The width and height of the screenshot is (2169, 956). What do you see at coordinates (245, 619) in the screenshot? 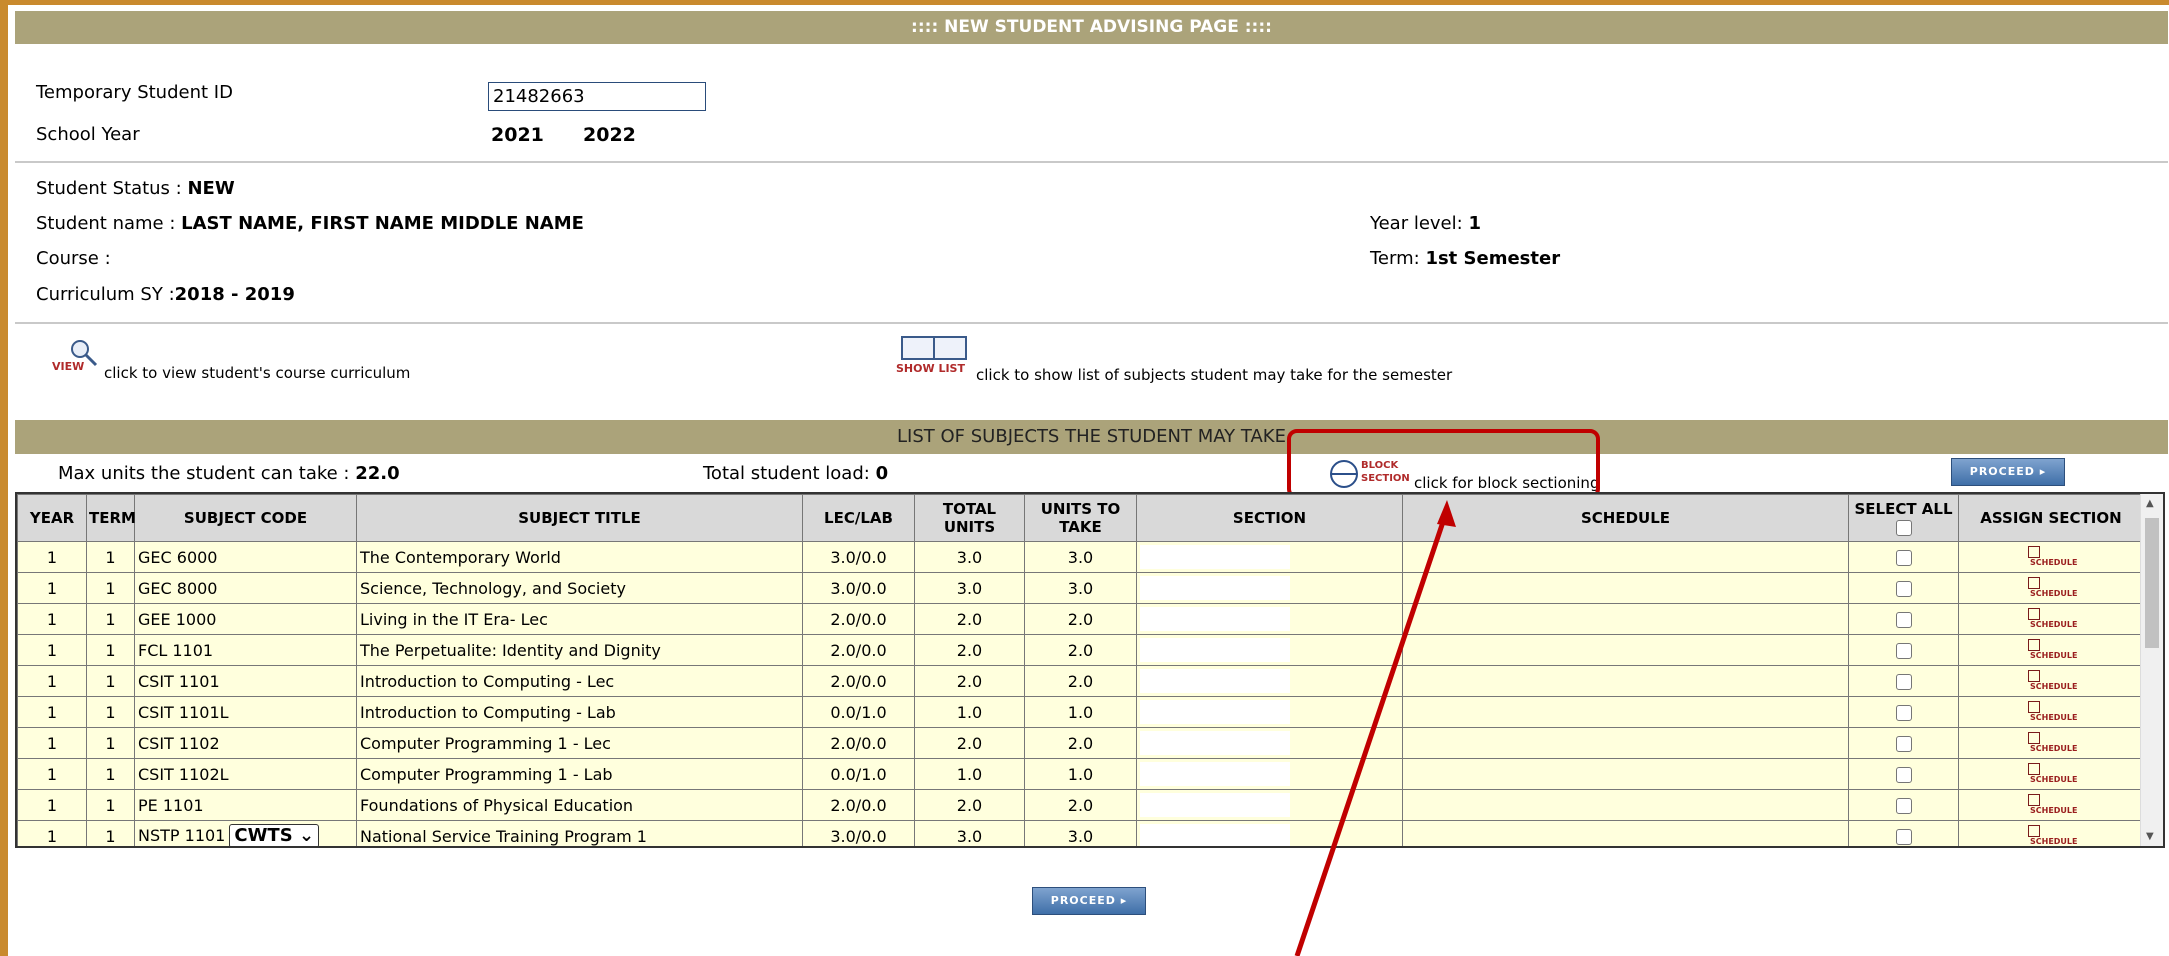
I see `cell-subject-code: GEE 1000` at bounding box center [245, 619].